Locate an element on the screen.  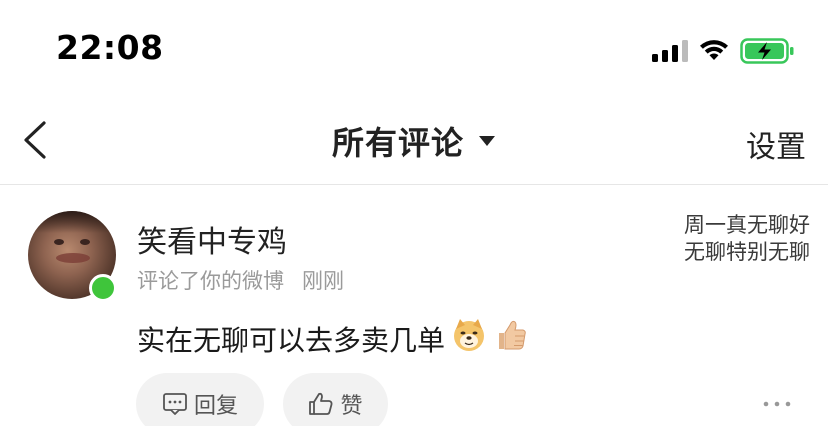
online-status-dot is located at coordinates (103, 288).